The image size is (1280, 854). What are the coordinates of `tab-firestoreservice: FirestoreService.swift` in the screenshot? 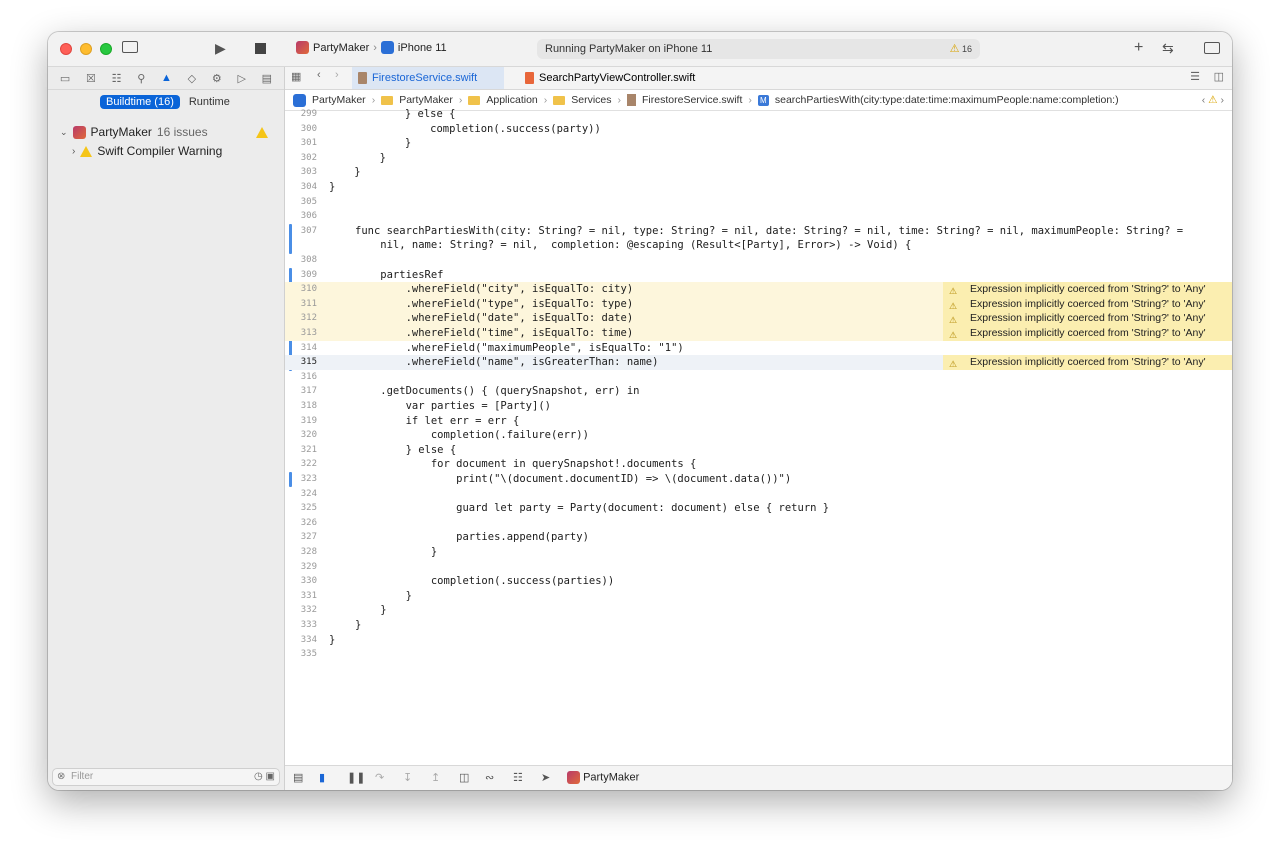 It's located at (428, 78).